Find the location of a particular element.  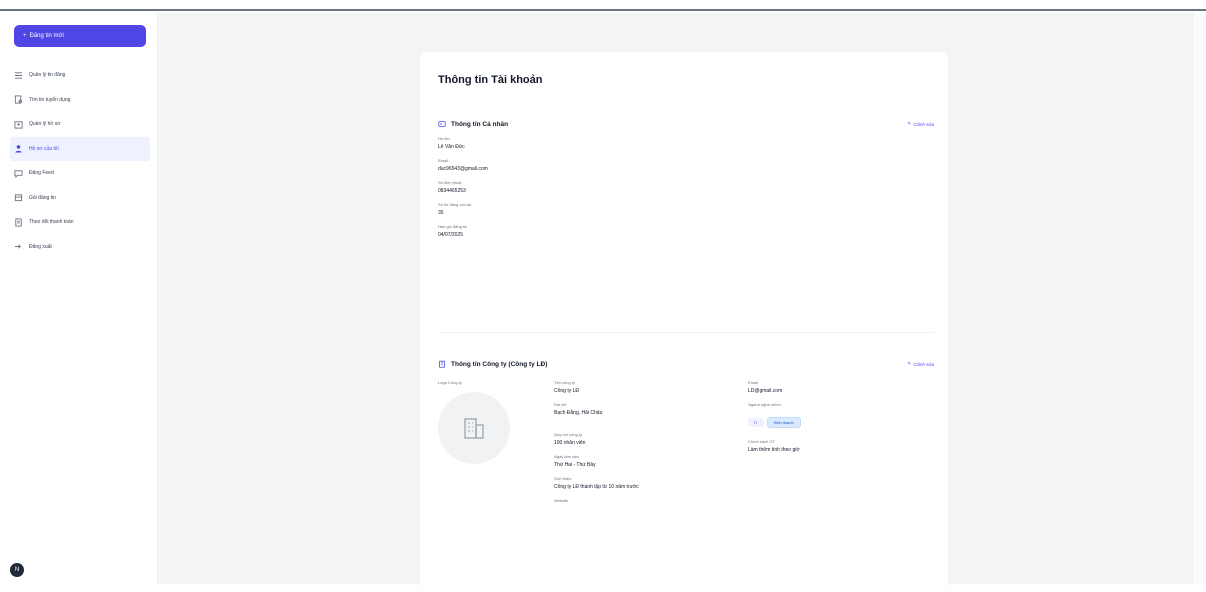

user-icon is located at coordinates (18, 149).